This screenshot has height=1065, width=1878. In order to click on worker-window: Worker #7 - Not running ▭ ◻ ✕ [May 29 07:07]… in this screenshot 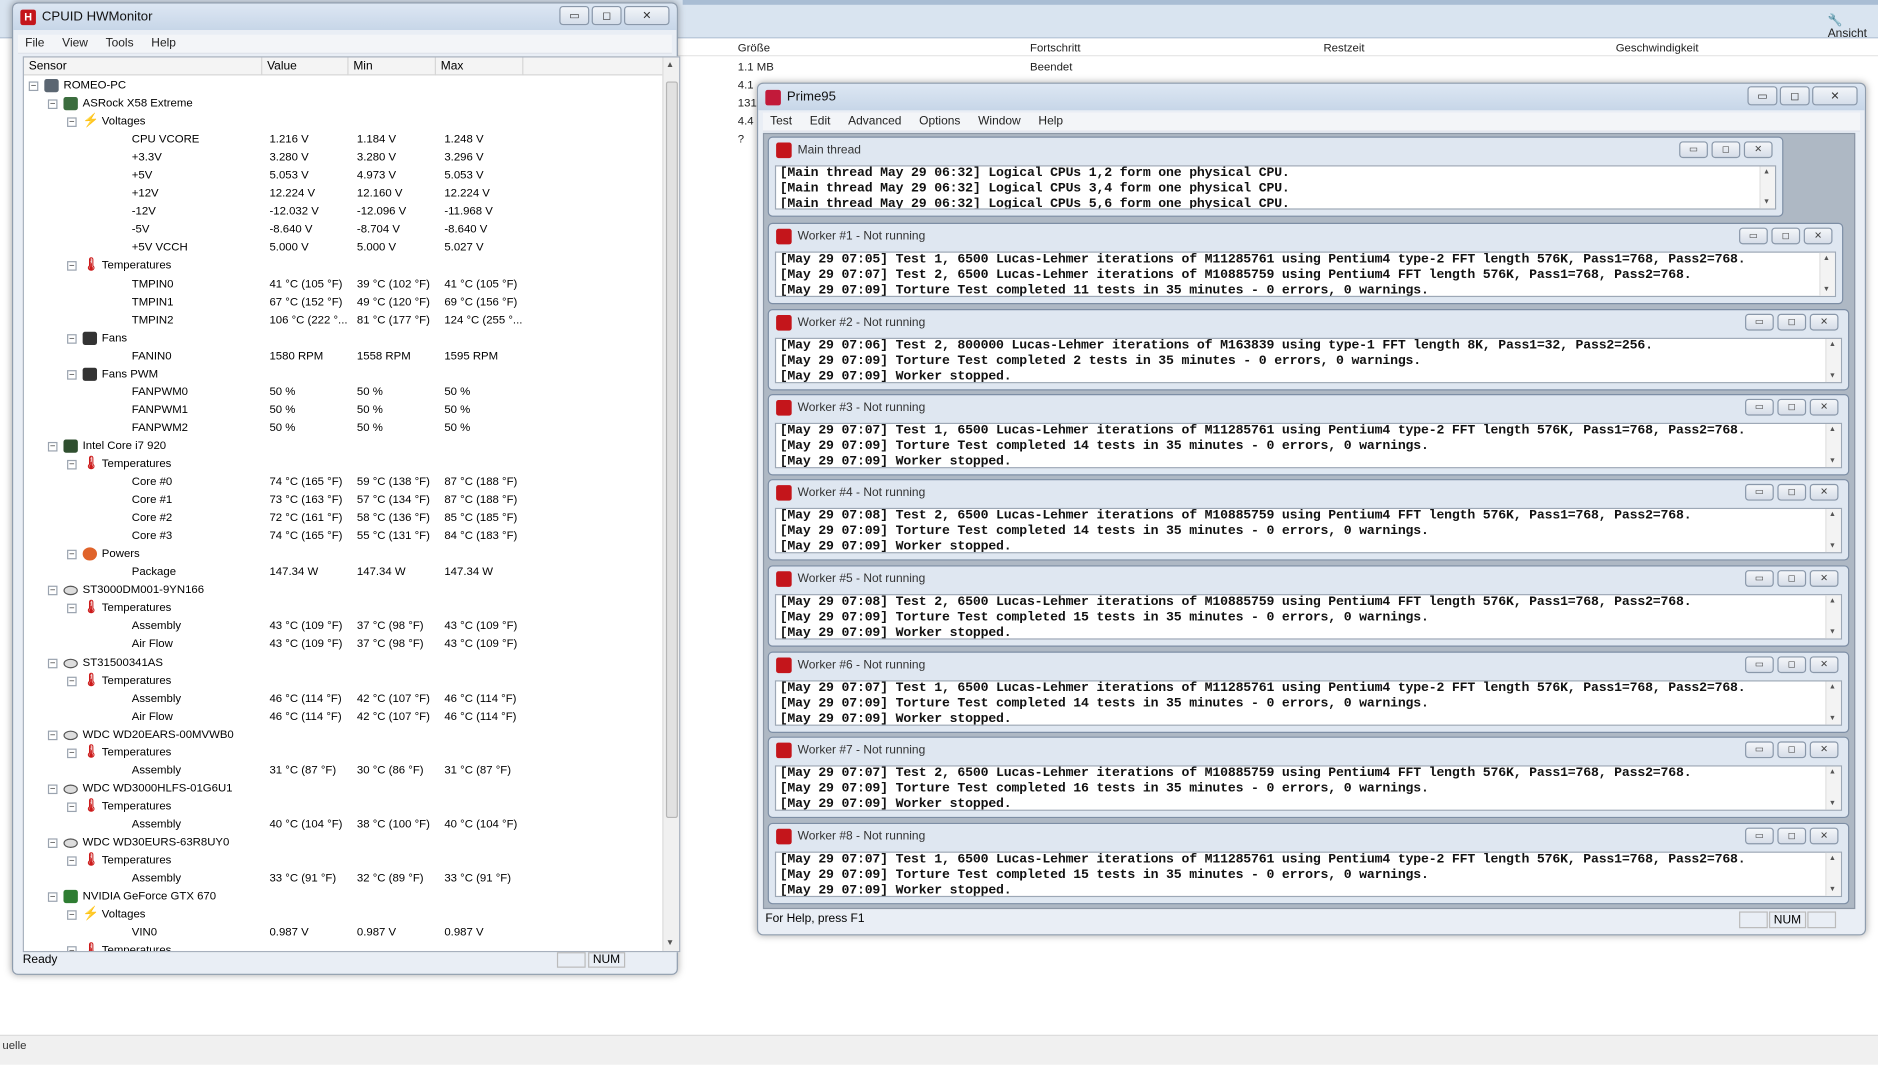, I will do `click(1308, 777)`.